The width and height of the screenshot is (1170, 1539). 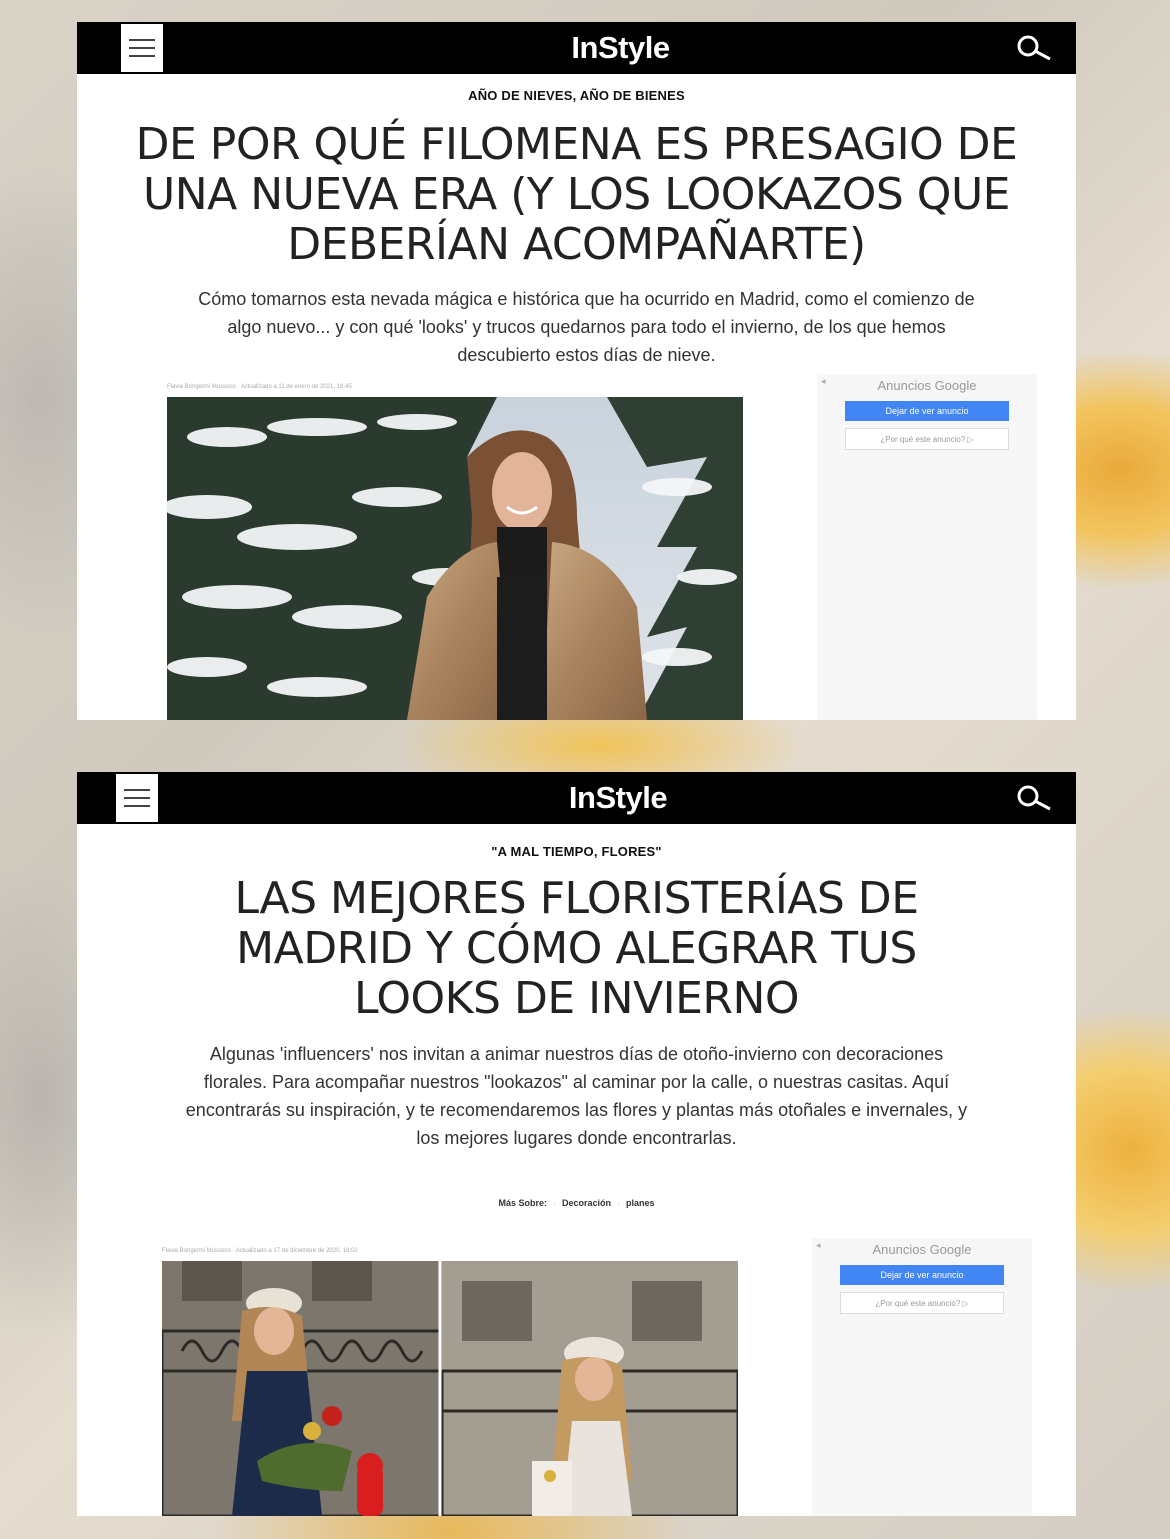 I want to click on article-kicker: AÑO DE NIEVES, AÑO DE BIENES, so click(x=576, y=95).